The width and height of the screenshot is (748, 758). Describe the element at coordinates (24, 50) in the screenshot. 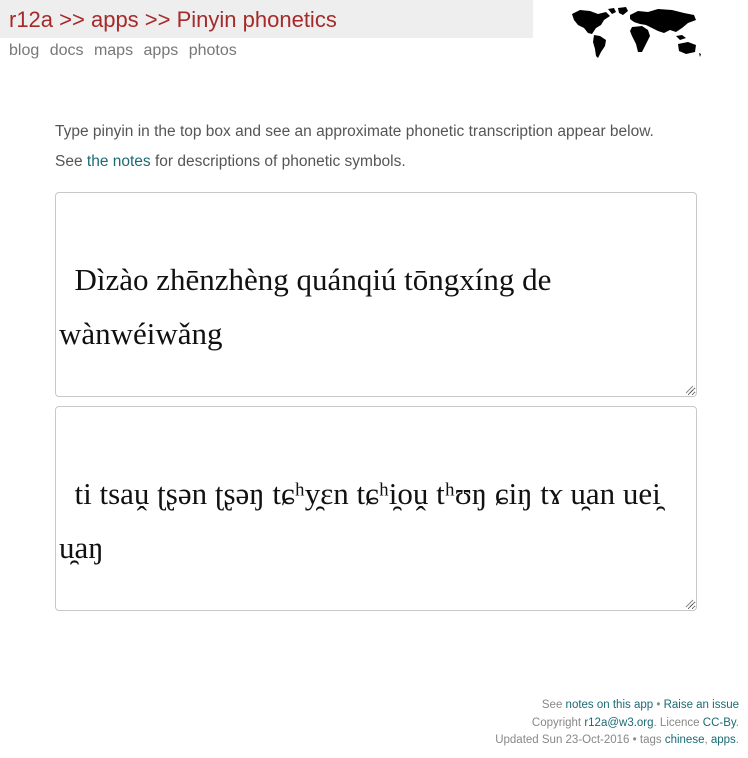

I see `nav-blog-link: blog` at that location.